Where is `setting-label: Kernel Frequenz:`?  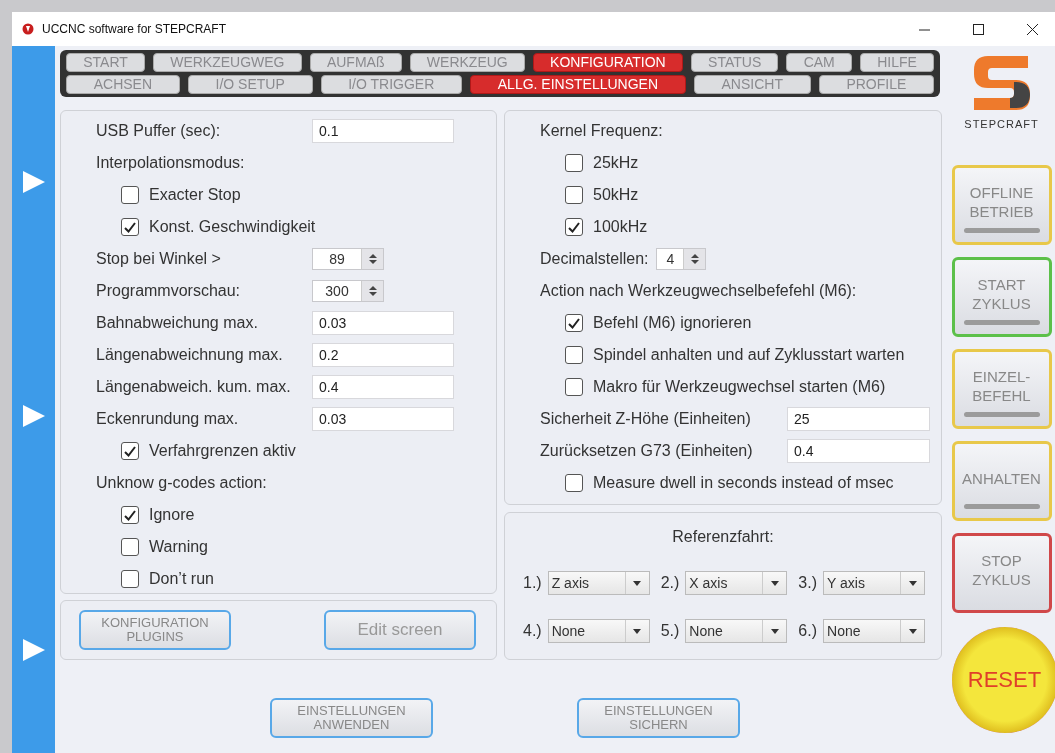
setting-label: Kernel Frequenz: is located at coordinates (601, 131).